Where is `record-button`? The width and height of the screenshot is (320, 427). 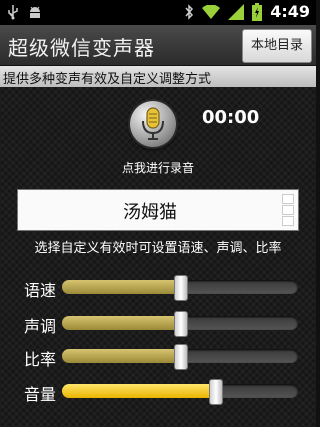 record-button is located at coordinates (153, 124).